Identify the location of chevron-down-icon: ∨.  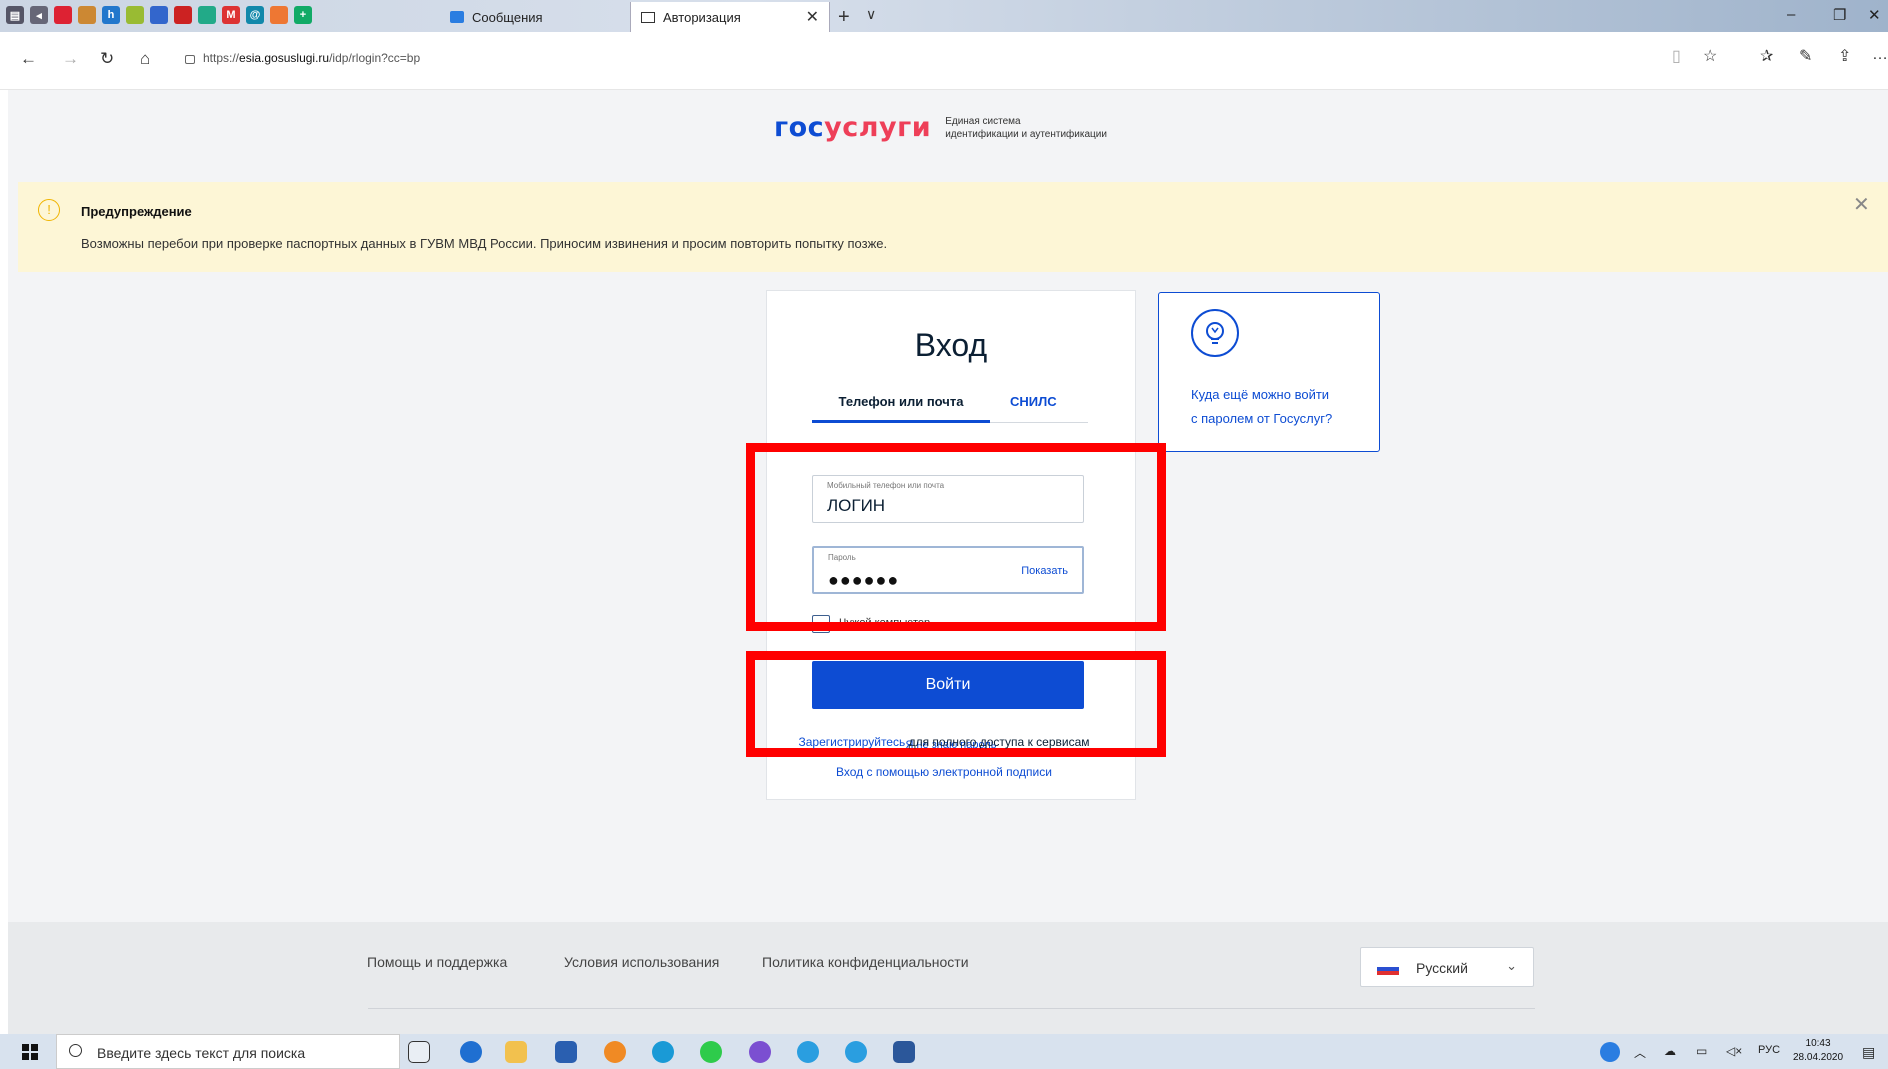
(871, 14).